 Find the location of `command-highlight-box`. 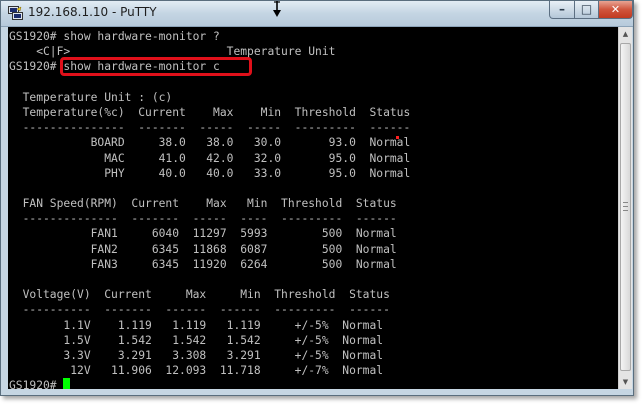

command-highlight-box is located at coordinates (156, 66).